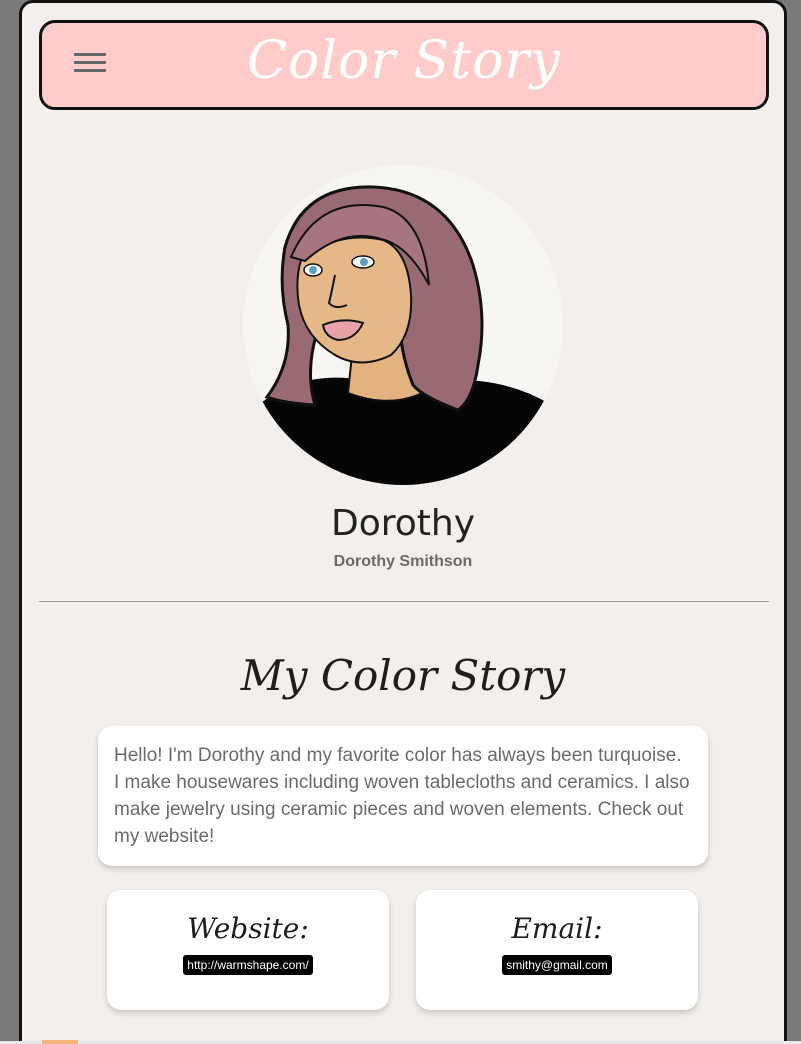 The width and height of the screenshot is (801, 1044). I want to click on email-label: Email:, so click(557, 928).